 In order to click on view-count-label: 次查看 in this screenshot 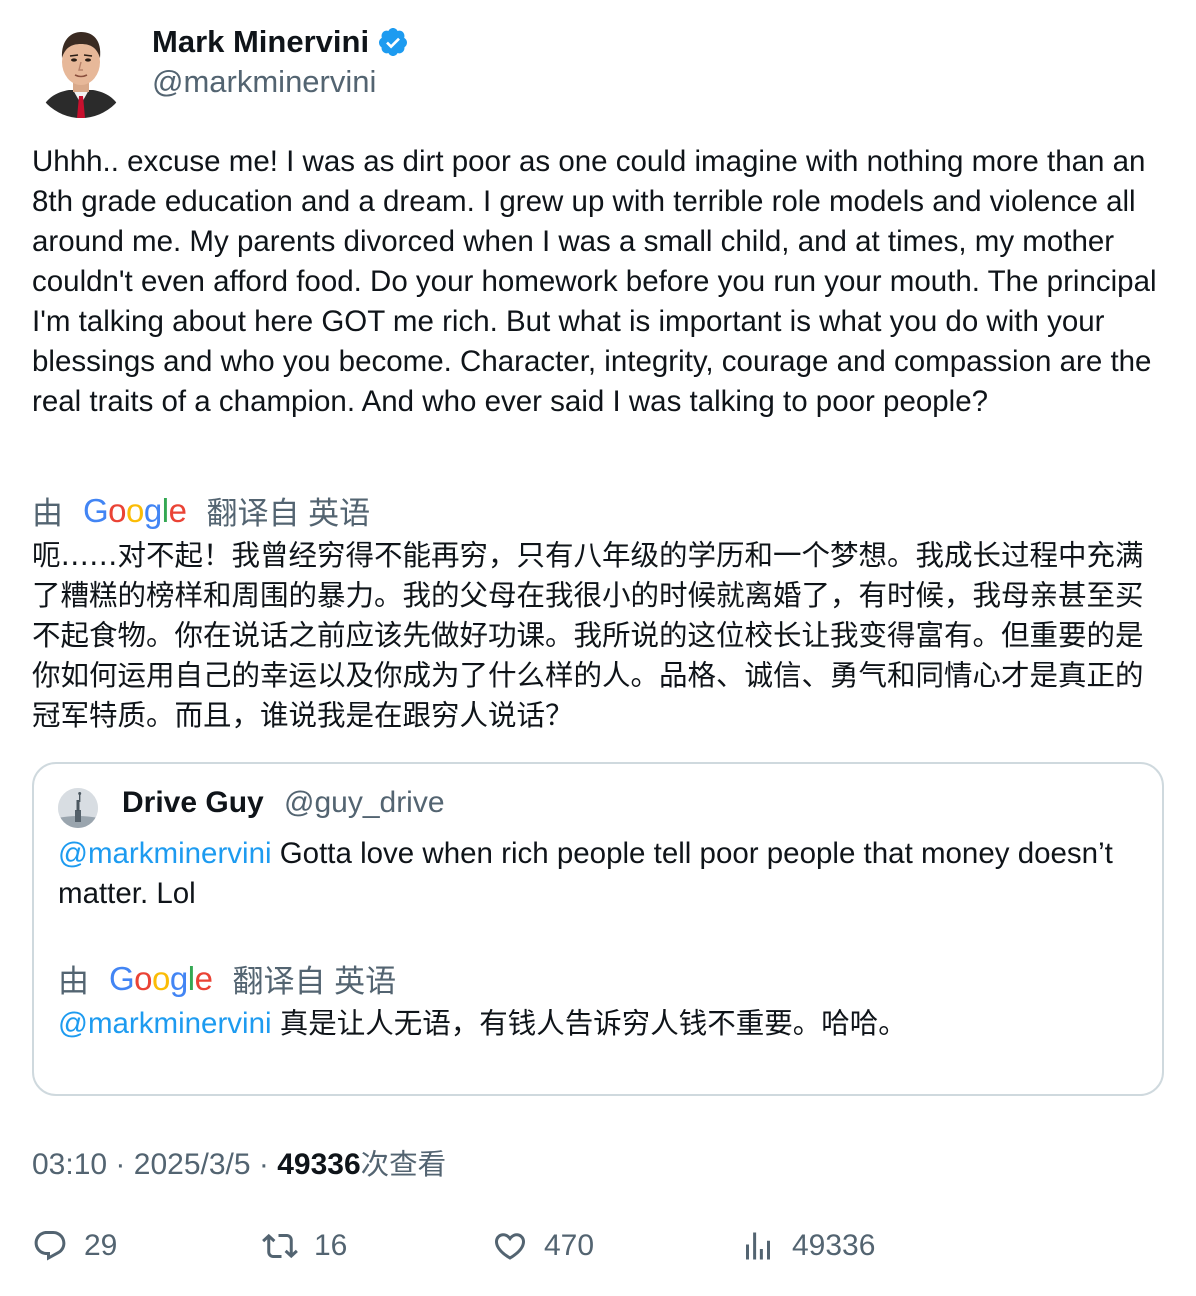, I will do `click(403, 1164)`.